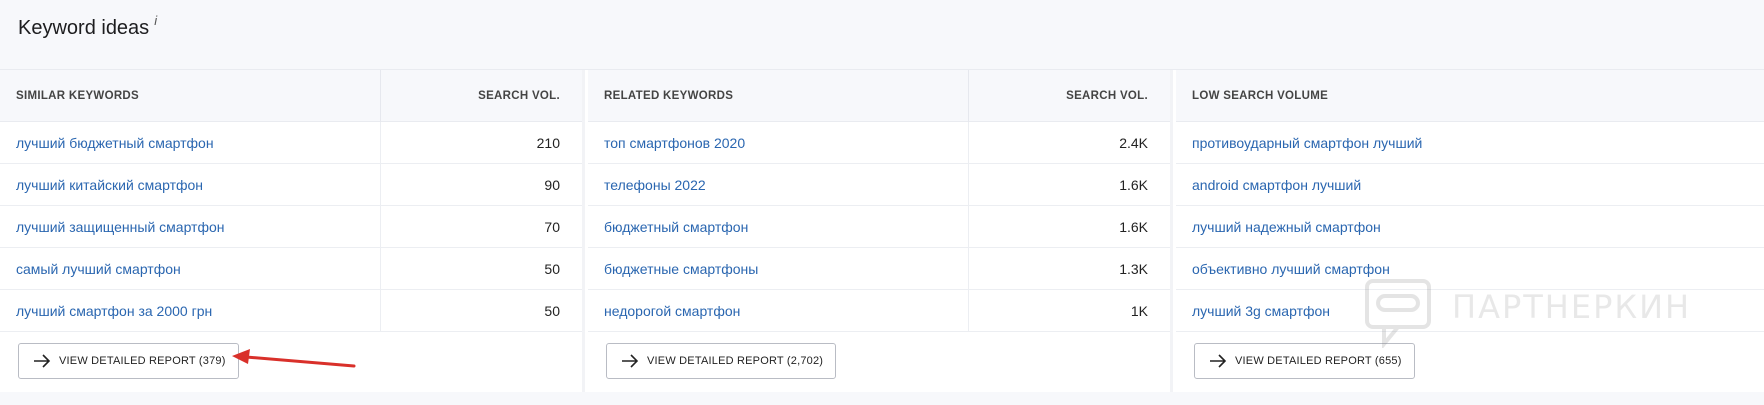  Describe the element at coordinates (84, 28) in the screenshot. I see `widget-title-text: Keyword ideas` at that location.